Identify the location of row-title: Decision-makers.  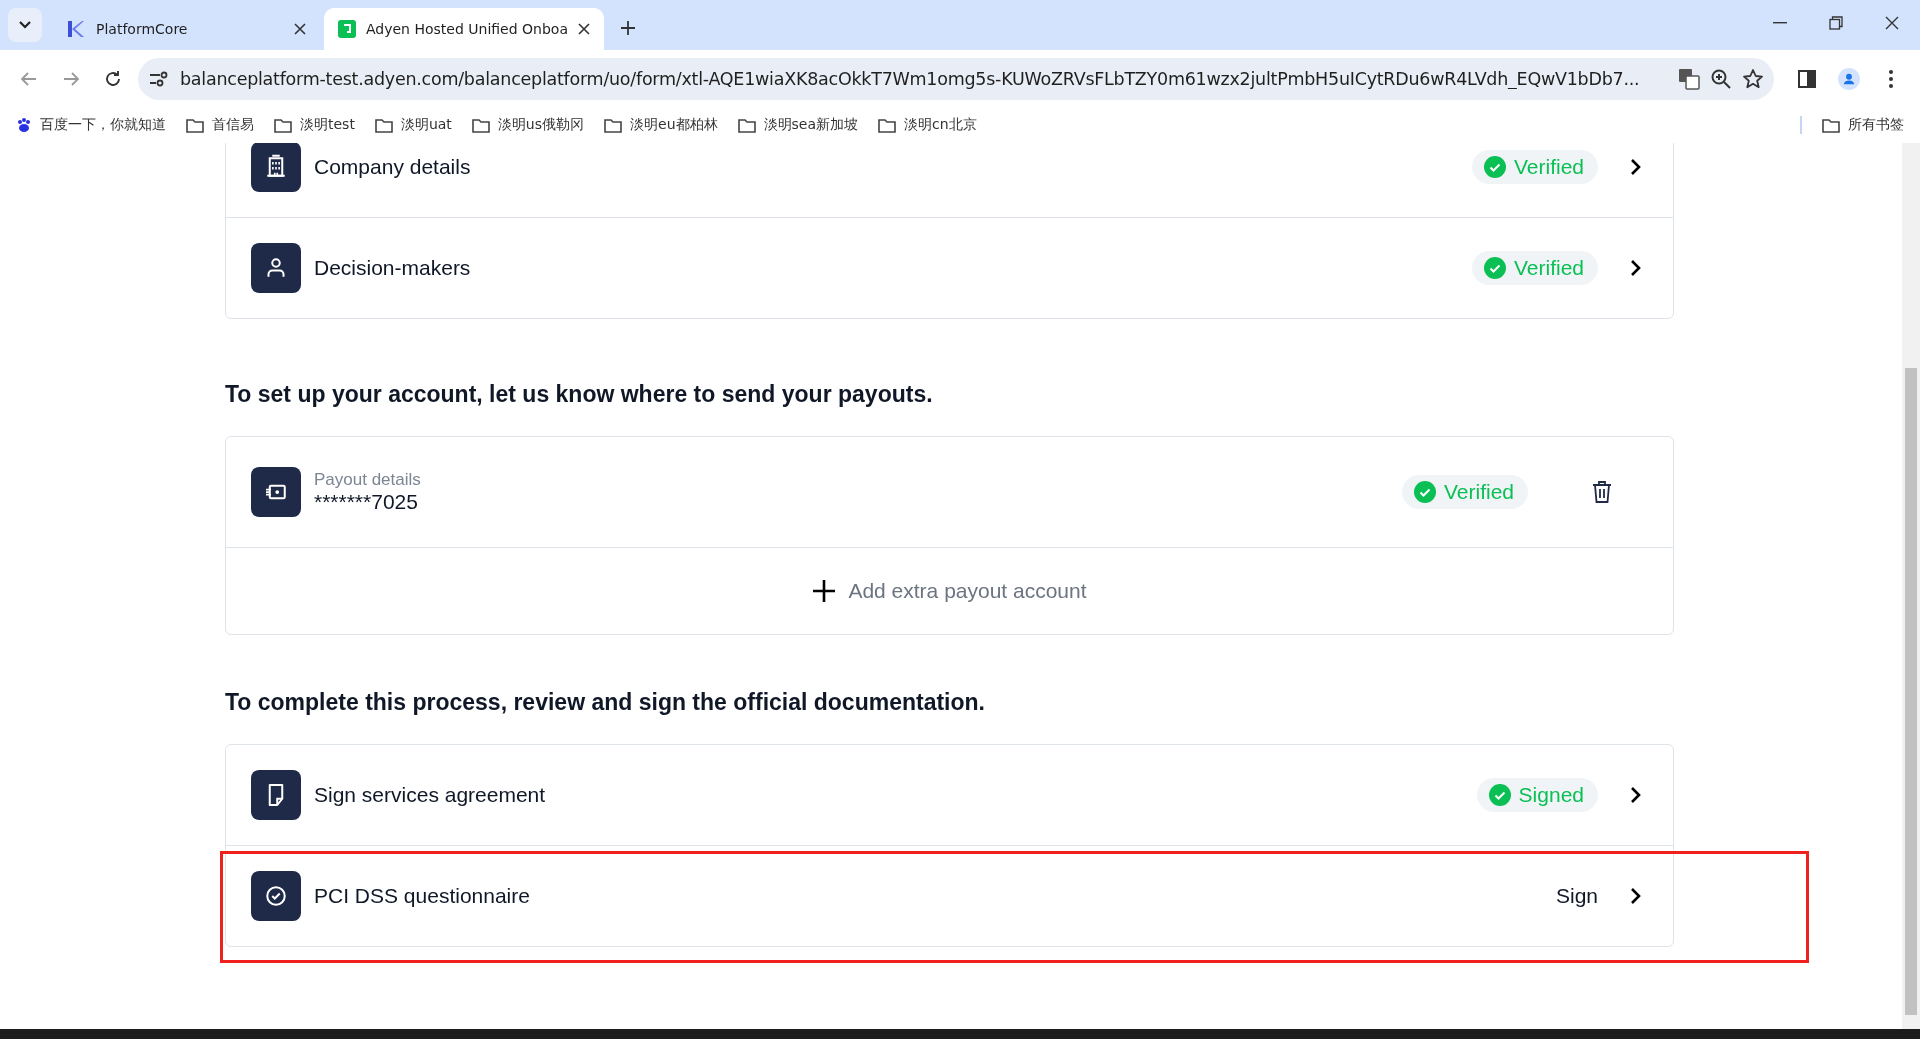
(393, 268).